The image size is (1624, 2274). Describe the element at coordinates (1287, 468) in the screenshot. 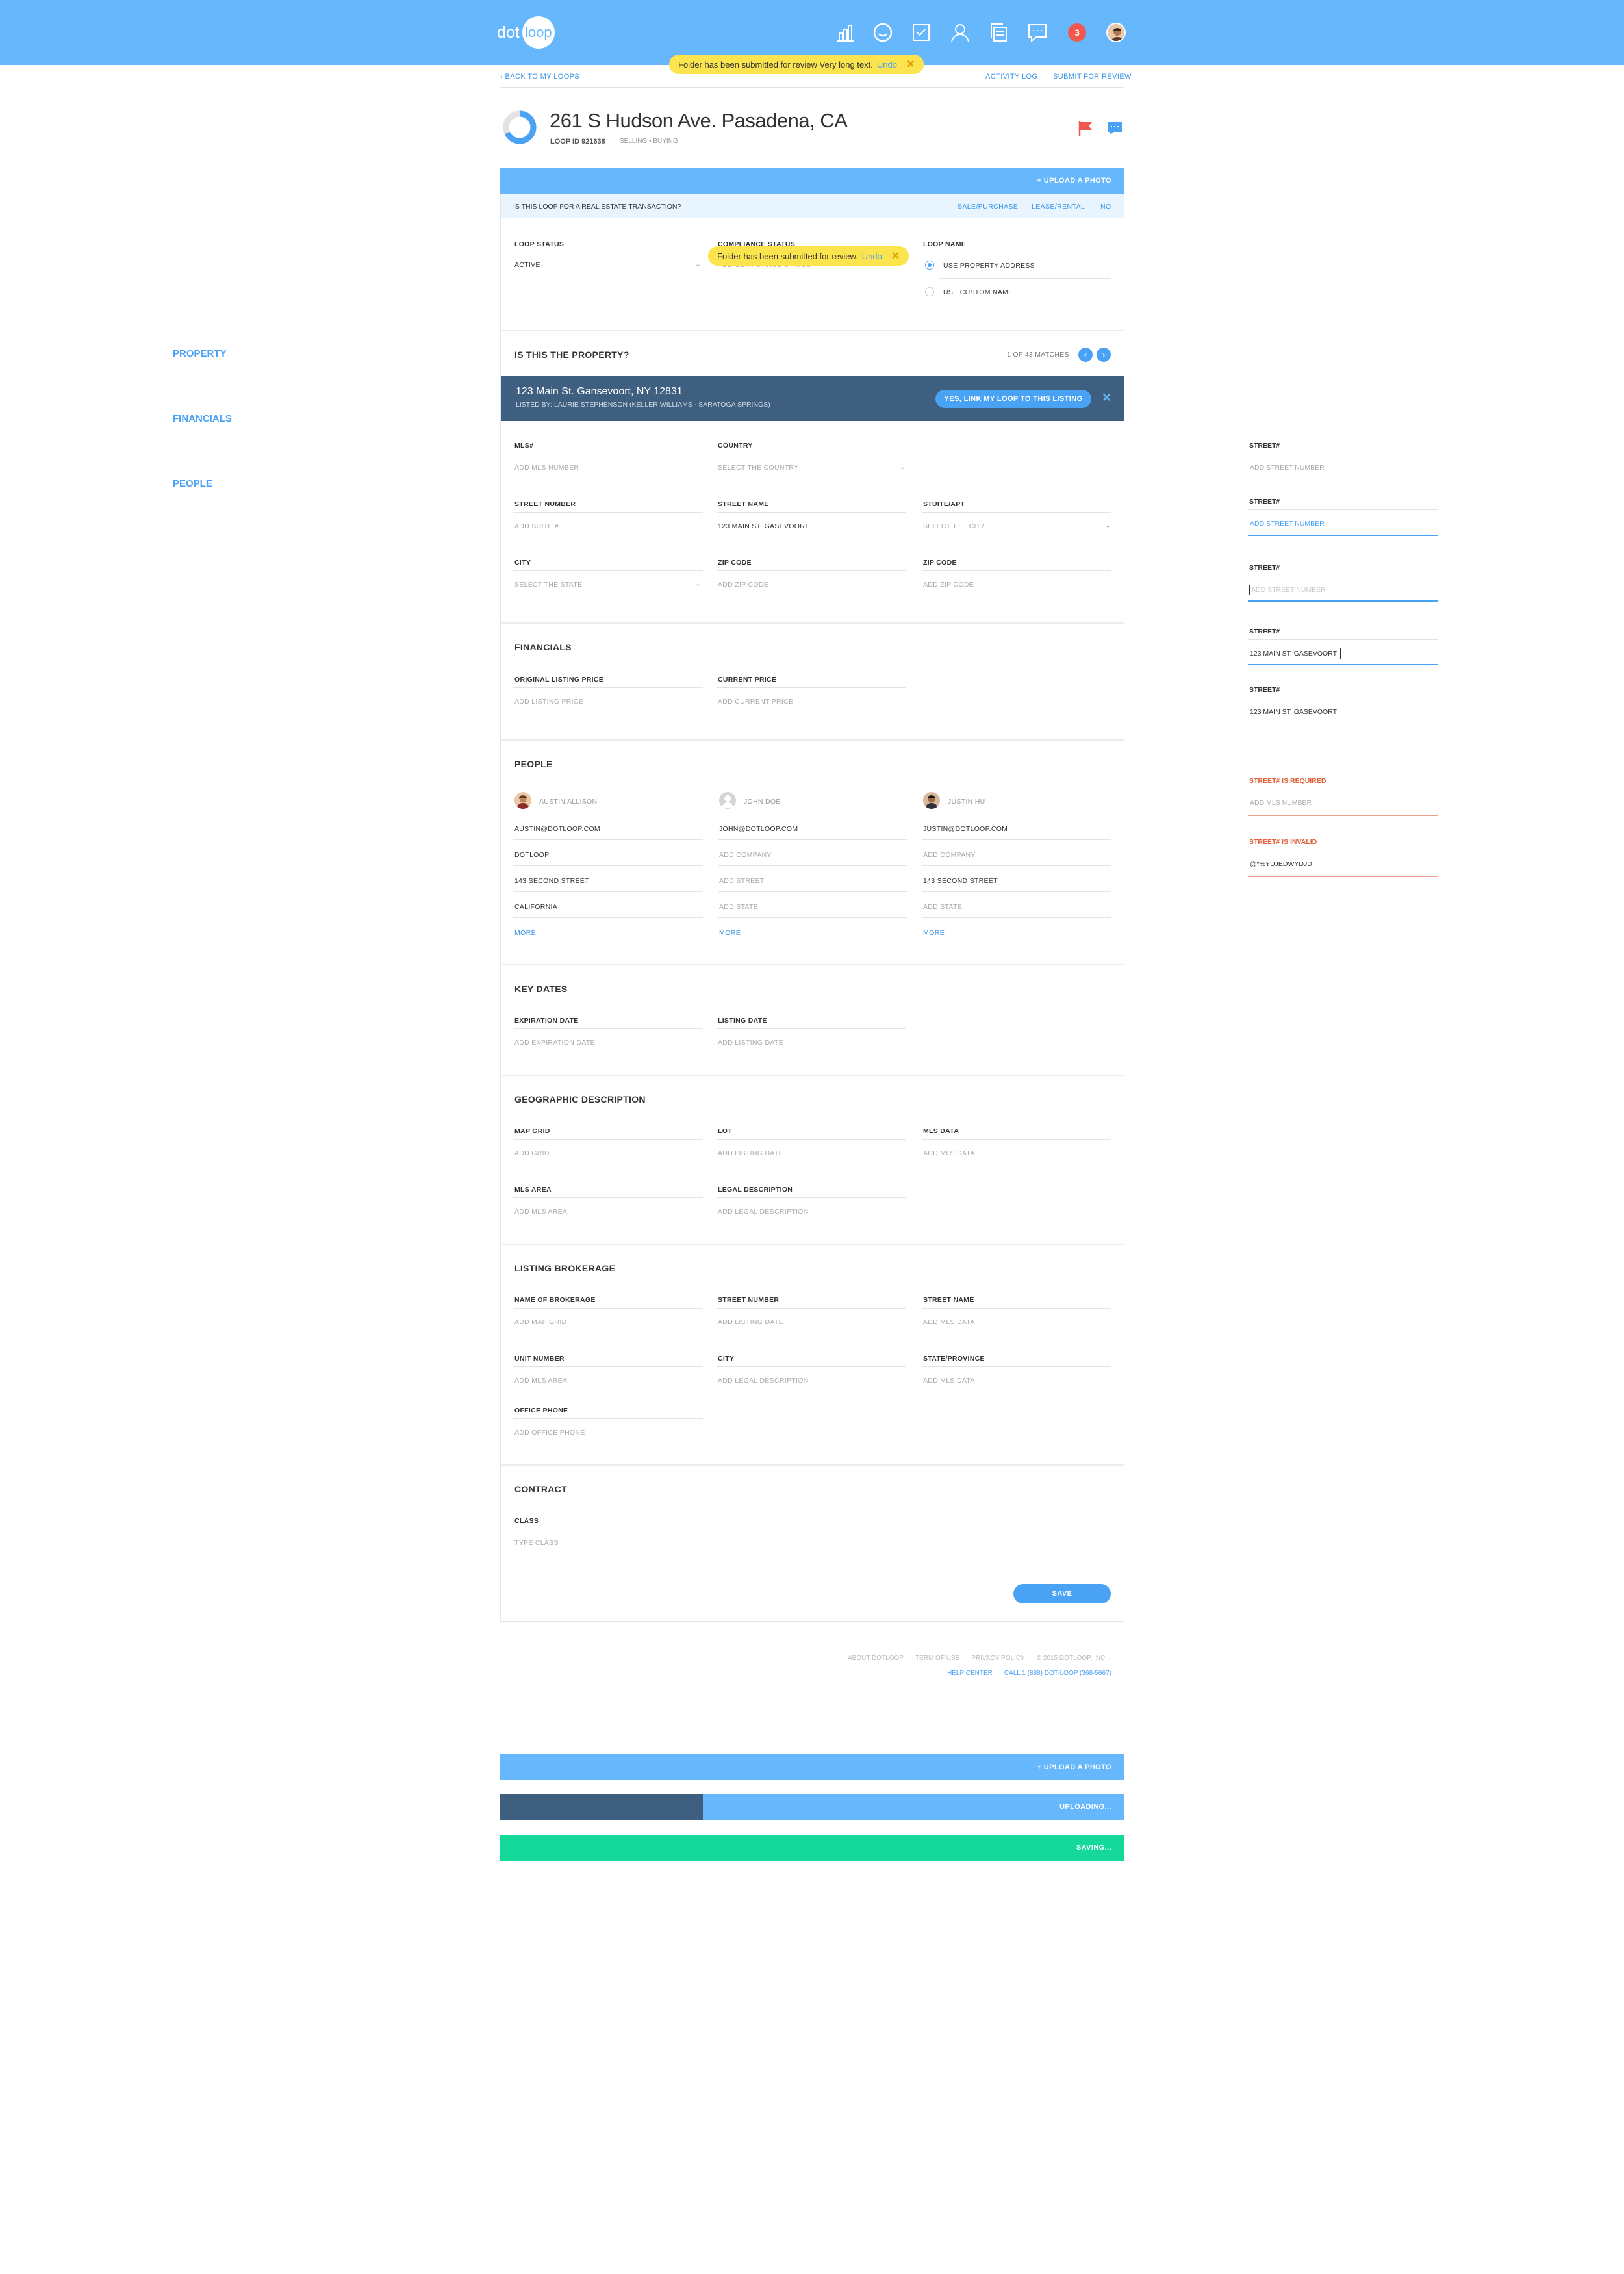

I see `street-input-default: ADD STREET NUMBER` at that location.